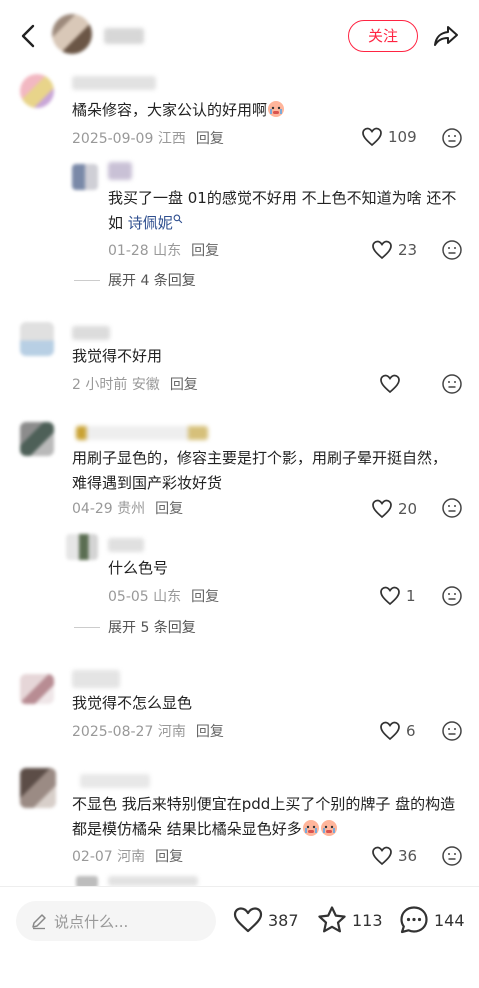 Image resolution: width=479 pixels, height=988 pixels. Describe the element at coordinates (128, 509) in the screenshot. I see `comment-meta: 04-29 贵州 回复` at that location.